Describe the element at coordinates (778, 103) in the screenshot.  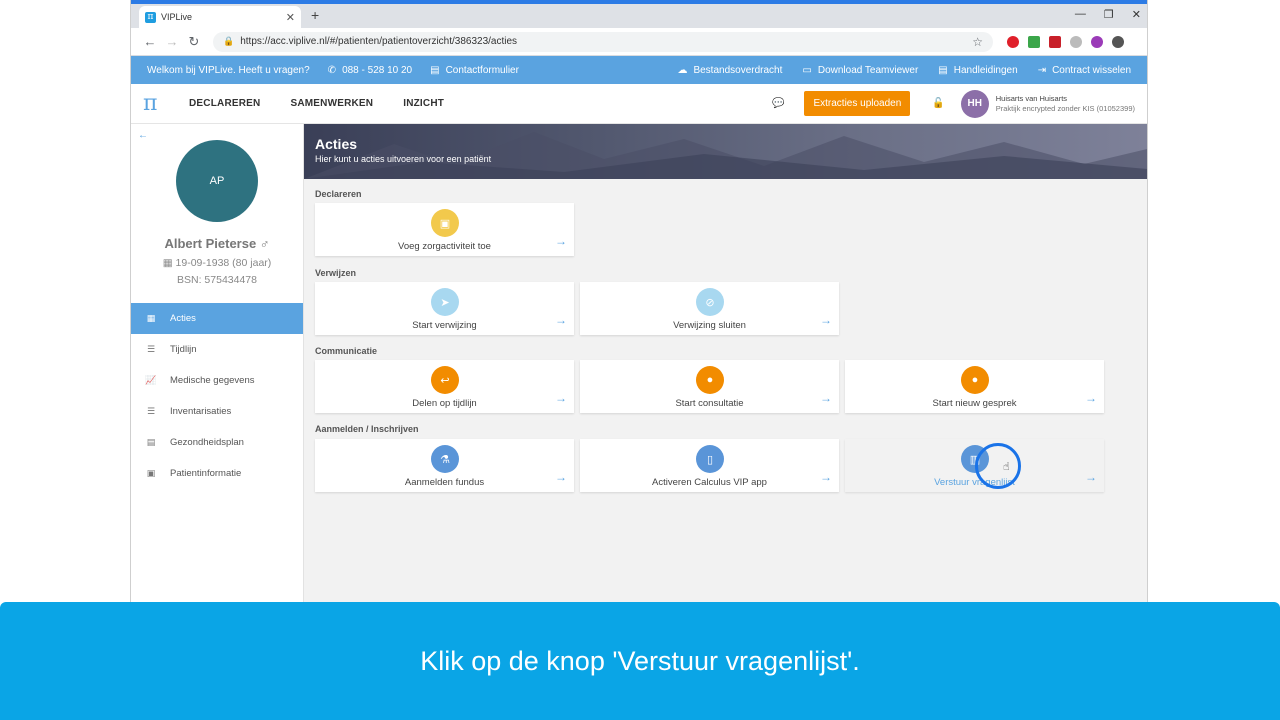
I see `chat-icon: 💬` at that location.